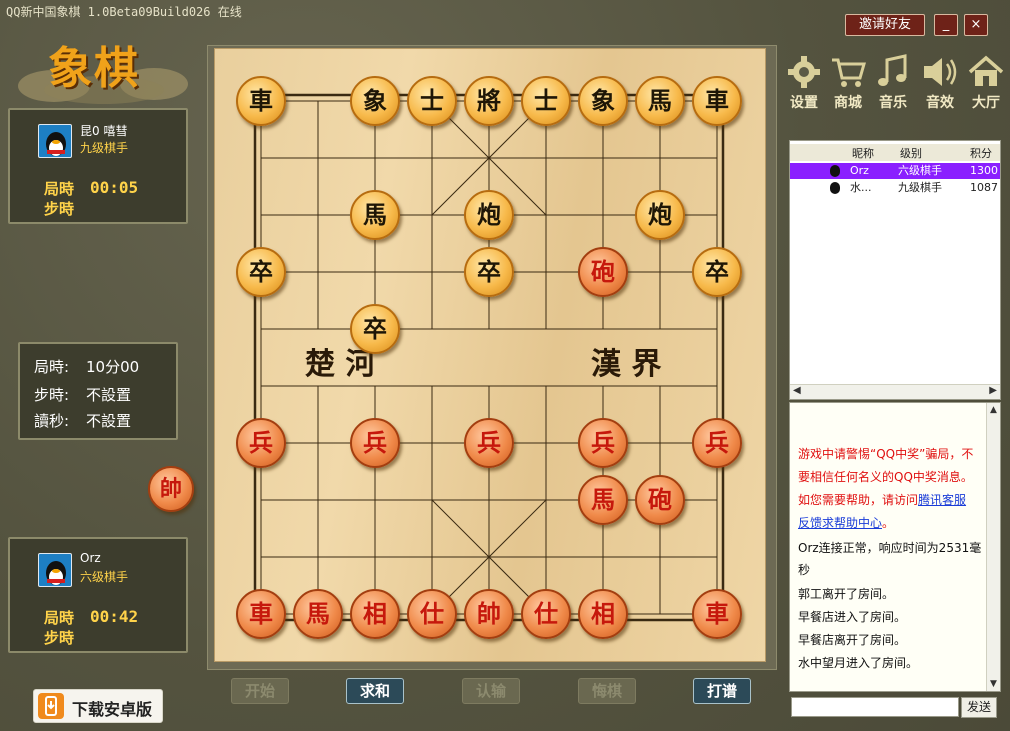 The width and height of the screenshot is (1010, 731). What do you see at coordinates (940, 103) in the screenshot?
I see `toolbar-sound-label: 音效` at bounding box center [940, 103].